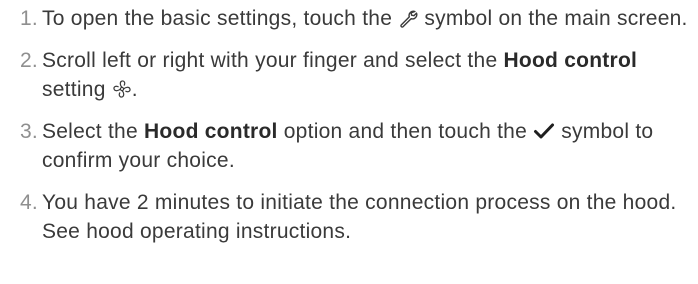 The image size is (698, 284). What do you see at coordinates (570, 60) in the screenshot?
I see `setting-name-hood-control: Hood control` at bounding box center [570, 60].